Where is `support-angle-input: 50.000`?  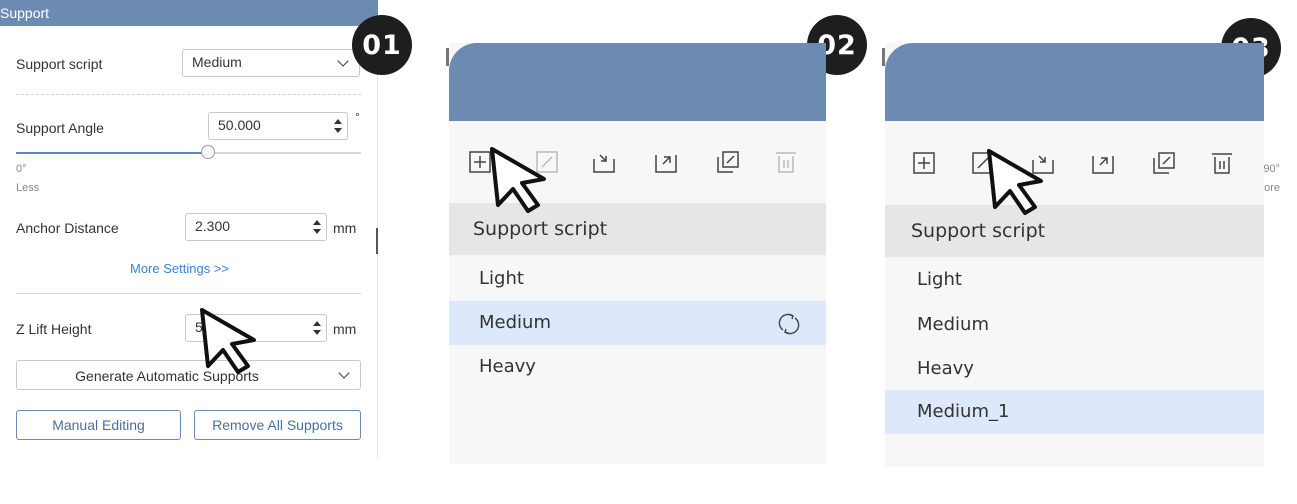 support-angle-input: 50.000 is located at coordinates (278, 126).